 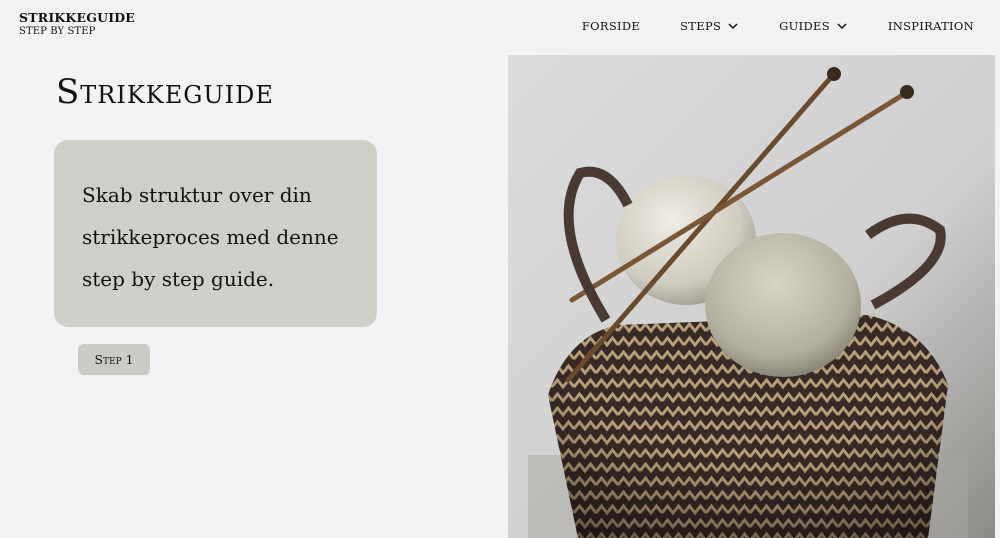 I want to click on brand-subtitle: STEP BY STEP, so click(x=57, y=31).